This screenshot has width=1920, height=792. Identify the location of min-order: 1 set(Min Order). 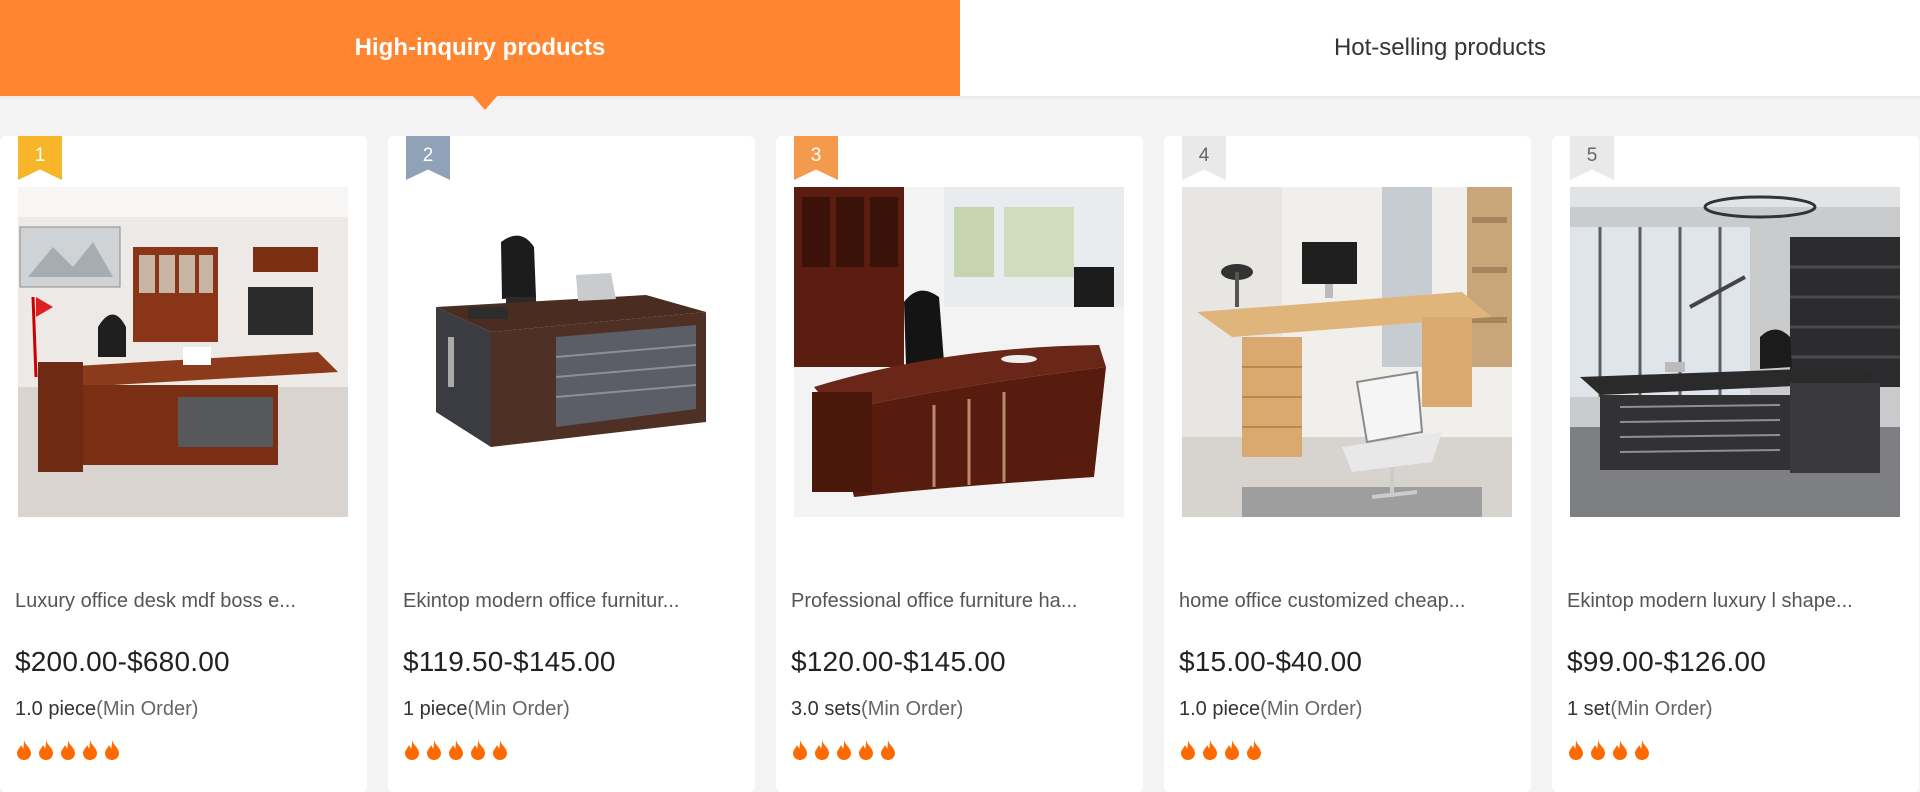
(1640, 709).